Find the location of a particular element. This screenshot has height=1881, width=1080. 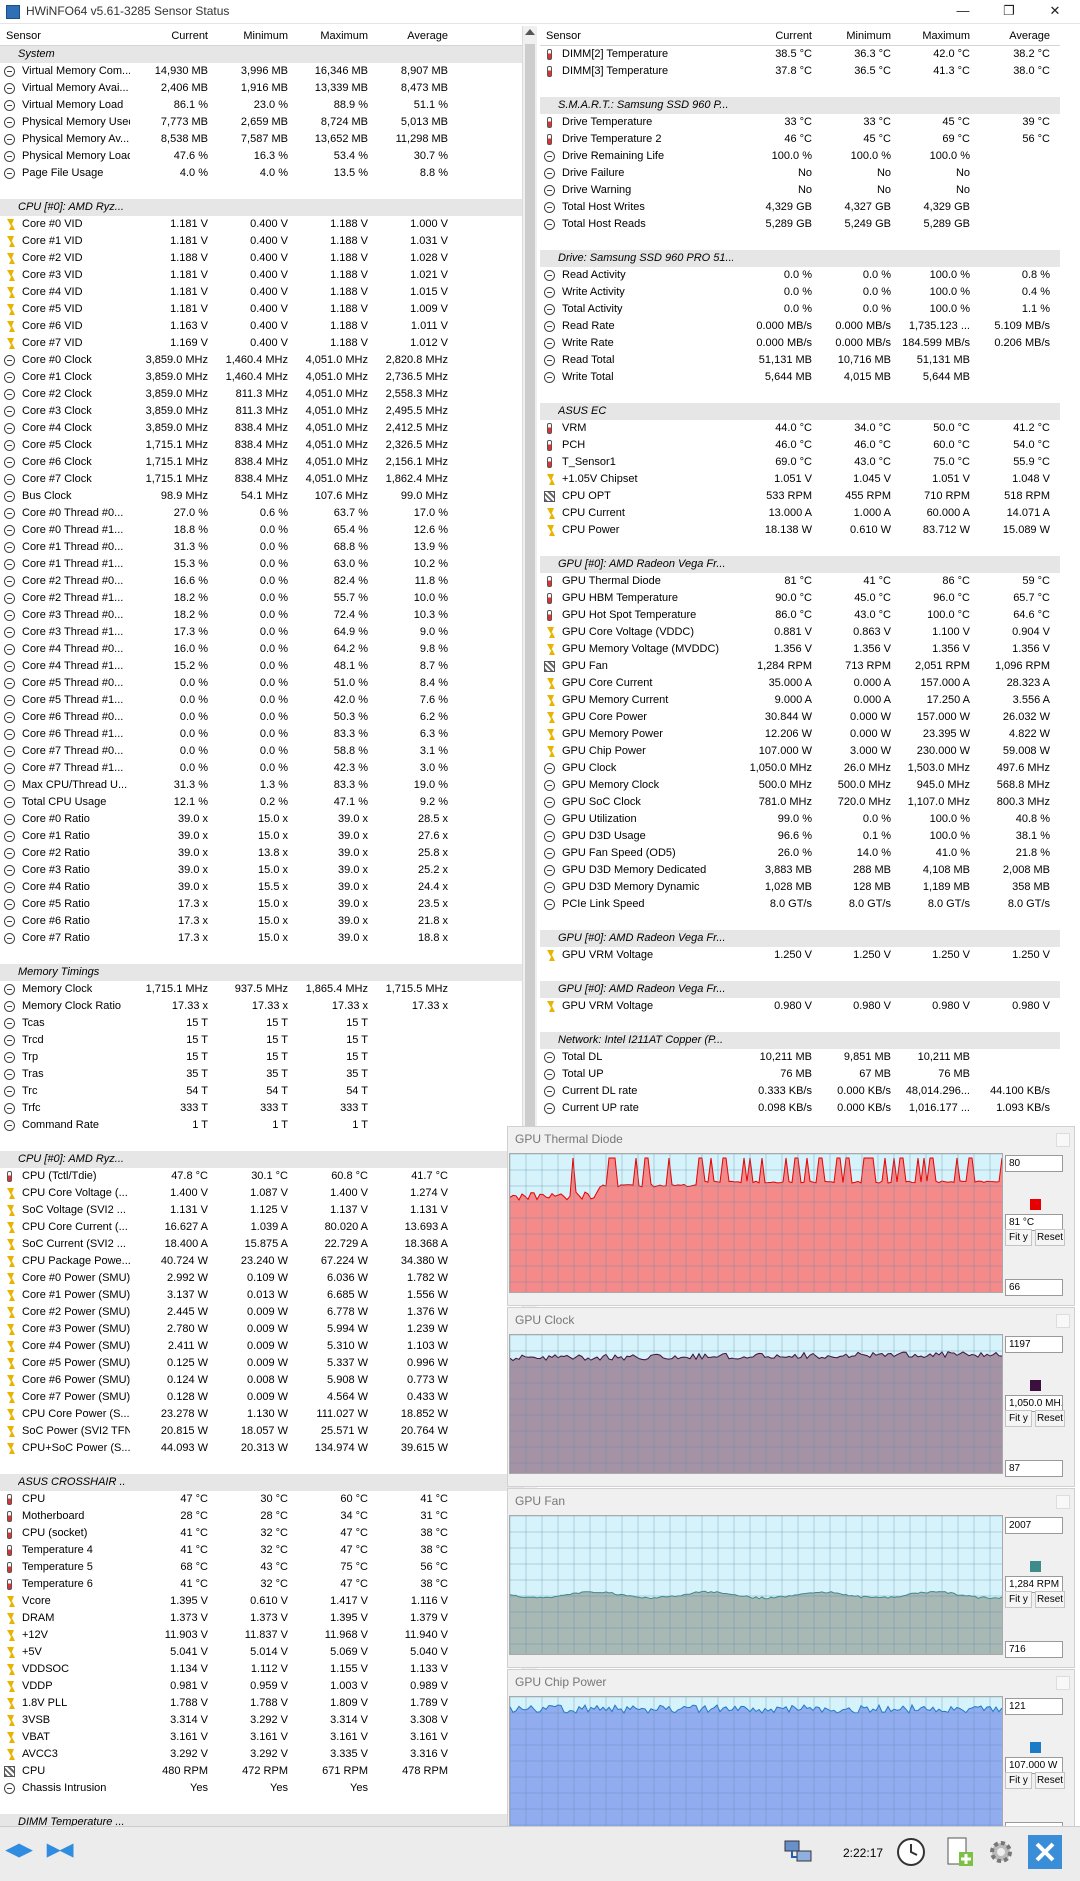

graph-gpu-clock: GPU Clock 1197 1,050.0 MH. Fit y Reset 87 is located at coordinates (791, 1397).